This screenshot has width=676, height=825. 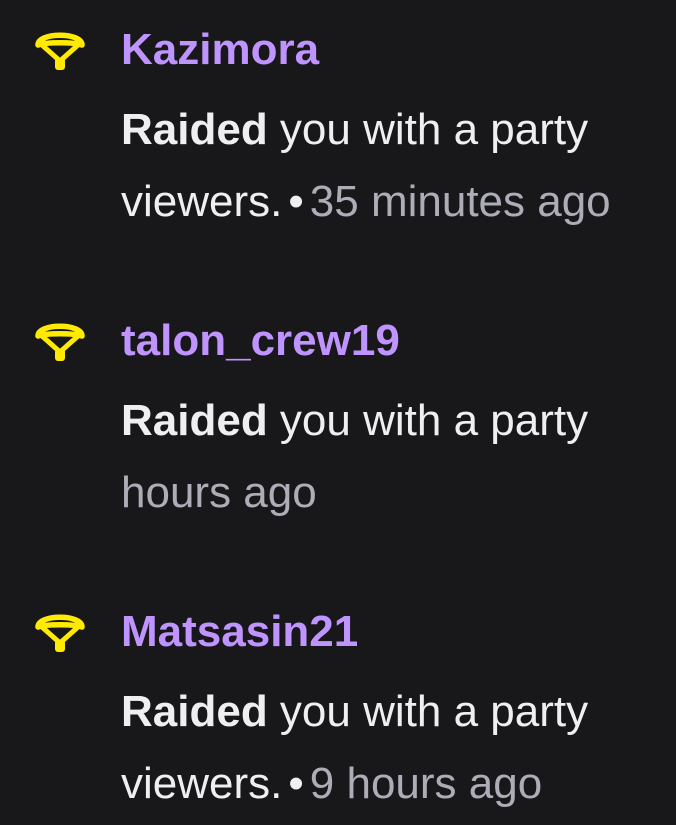 What do you see at coordinates (260, 341) in the screenshot?
I see `raider-username: talon_crew19` at bounding box center [260, 341].